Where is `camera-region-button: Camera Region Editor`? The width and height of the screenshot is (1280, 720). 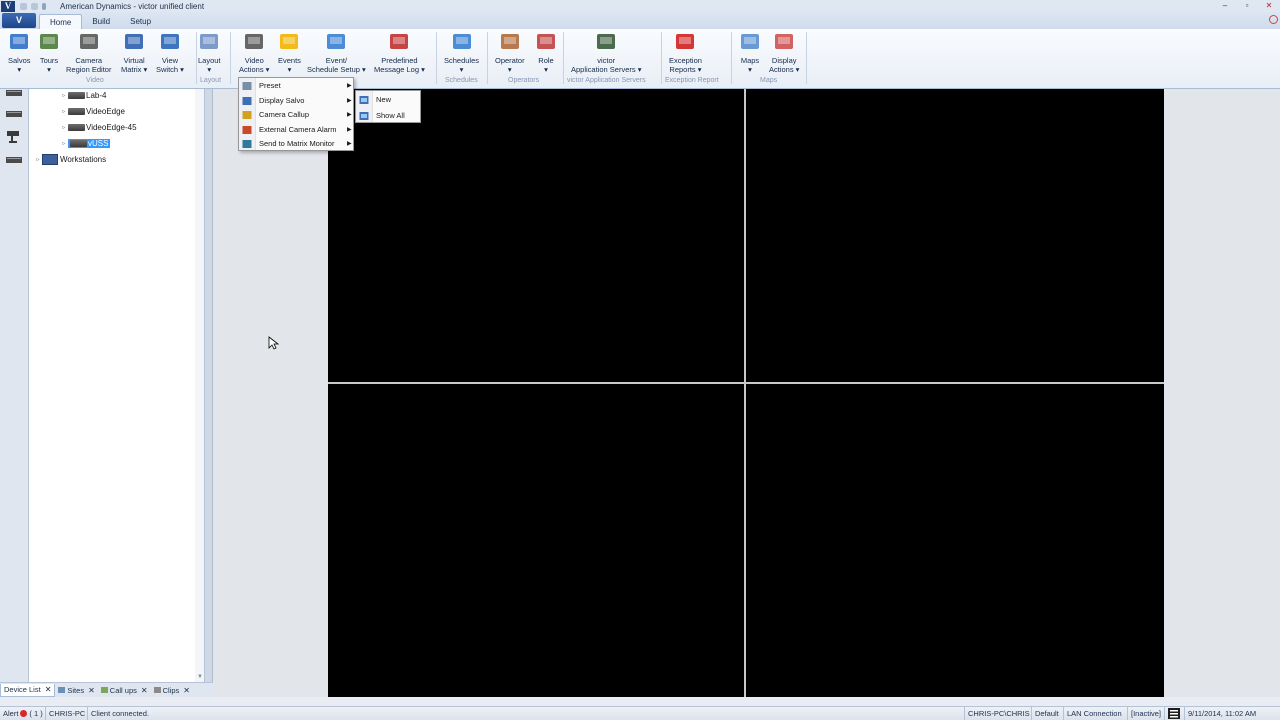 camera-region-button: Camera Region Editor is located at coordinates (88, 52).